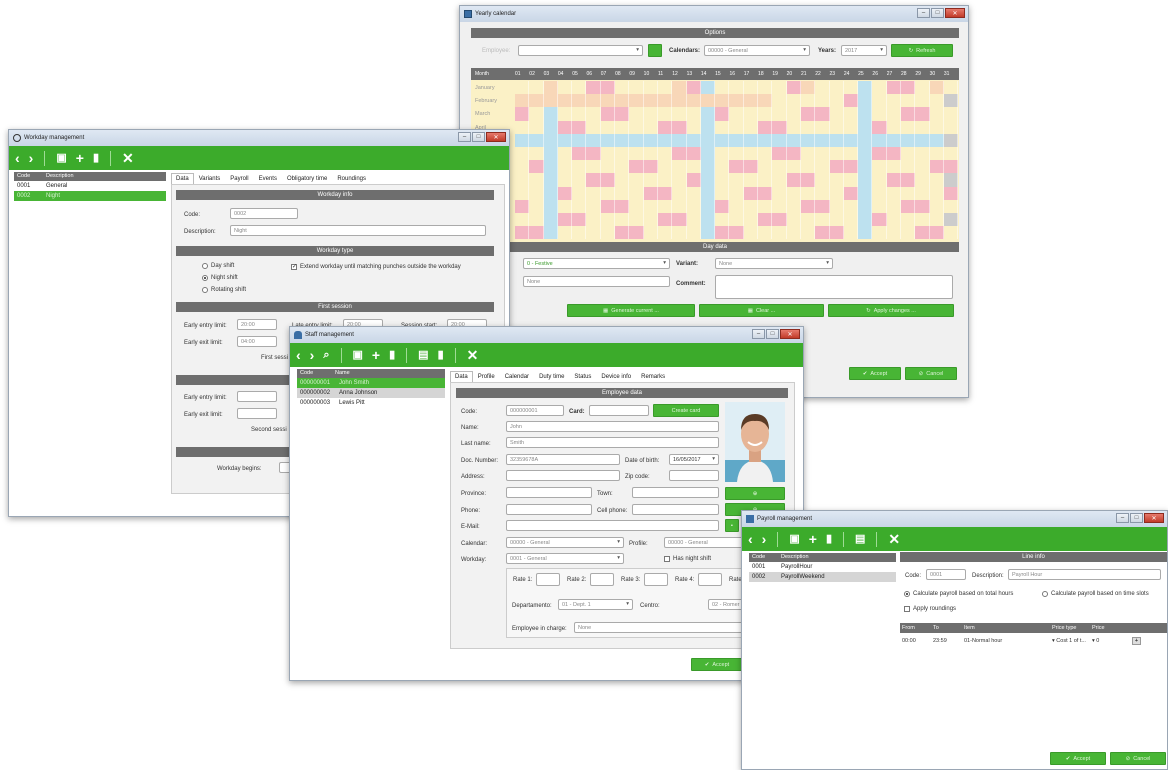  Describe the element at coordinates (461, 376) in the screenshot. I see `tab-data: Data` at that location.